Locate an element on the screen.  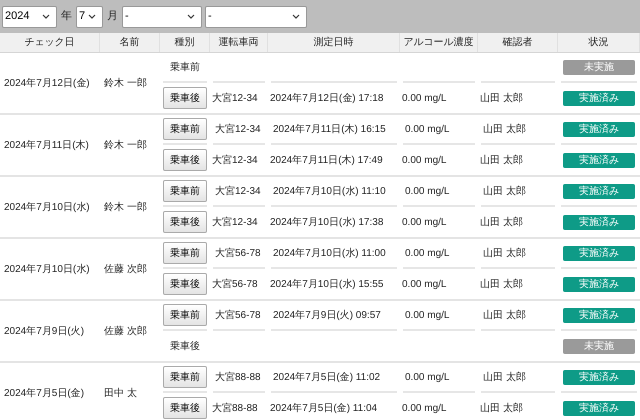
dropdown: 7 is located at coordinates (89, 17).